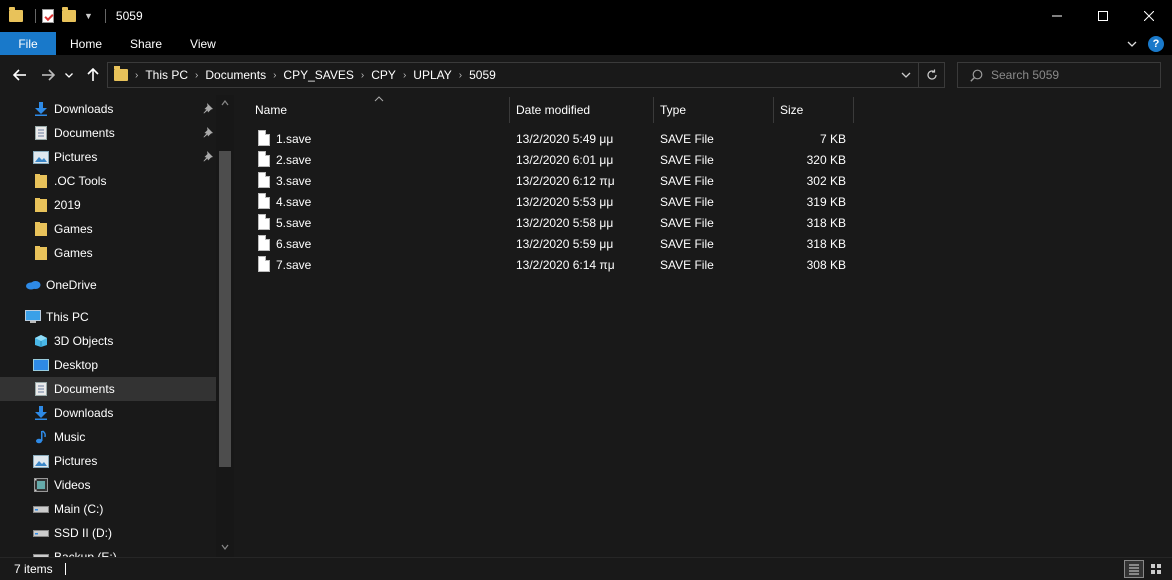 The width and height of the screenshot is (1172, 580). Describe the element at coordinates (791, 109) in the screenshot. I see `column-header-size: Size` at that location.